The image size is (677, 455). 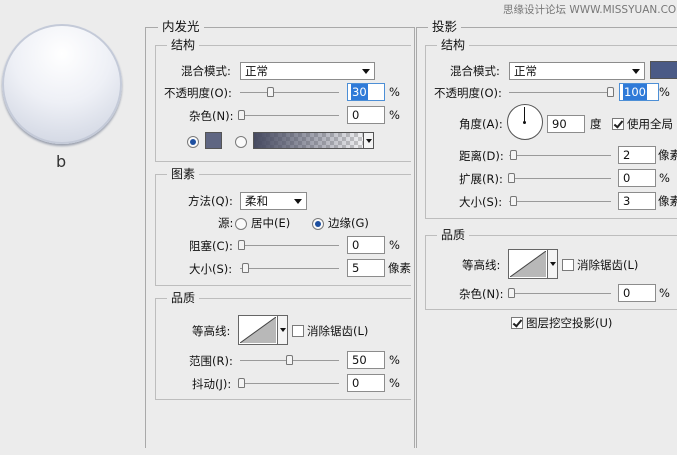 I want to click on ds-anti-alias-checkbox, so click(x=568, y=265).